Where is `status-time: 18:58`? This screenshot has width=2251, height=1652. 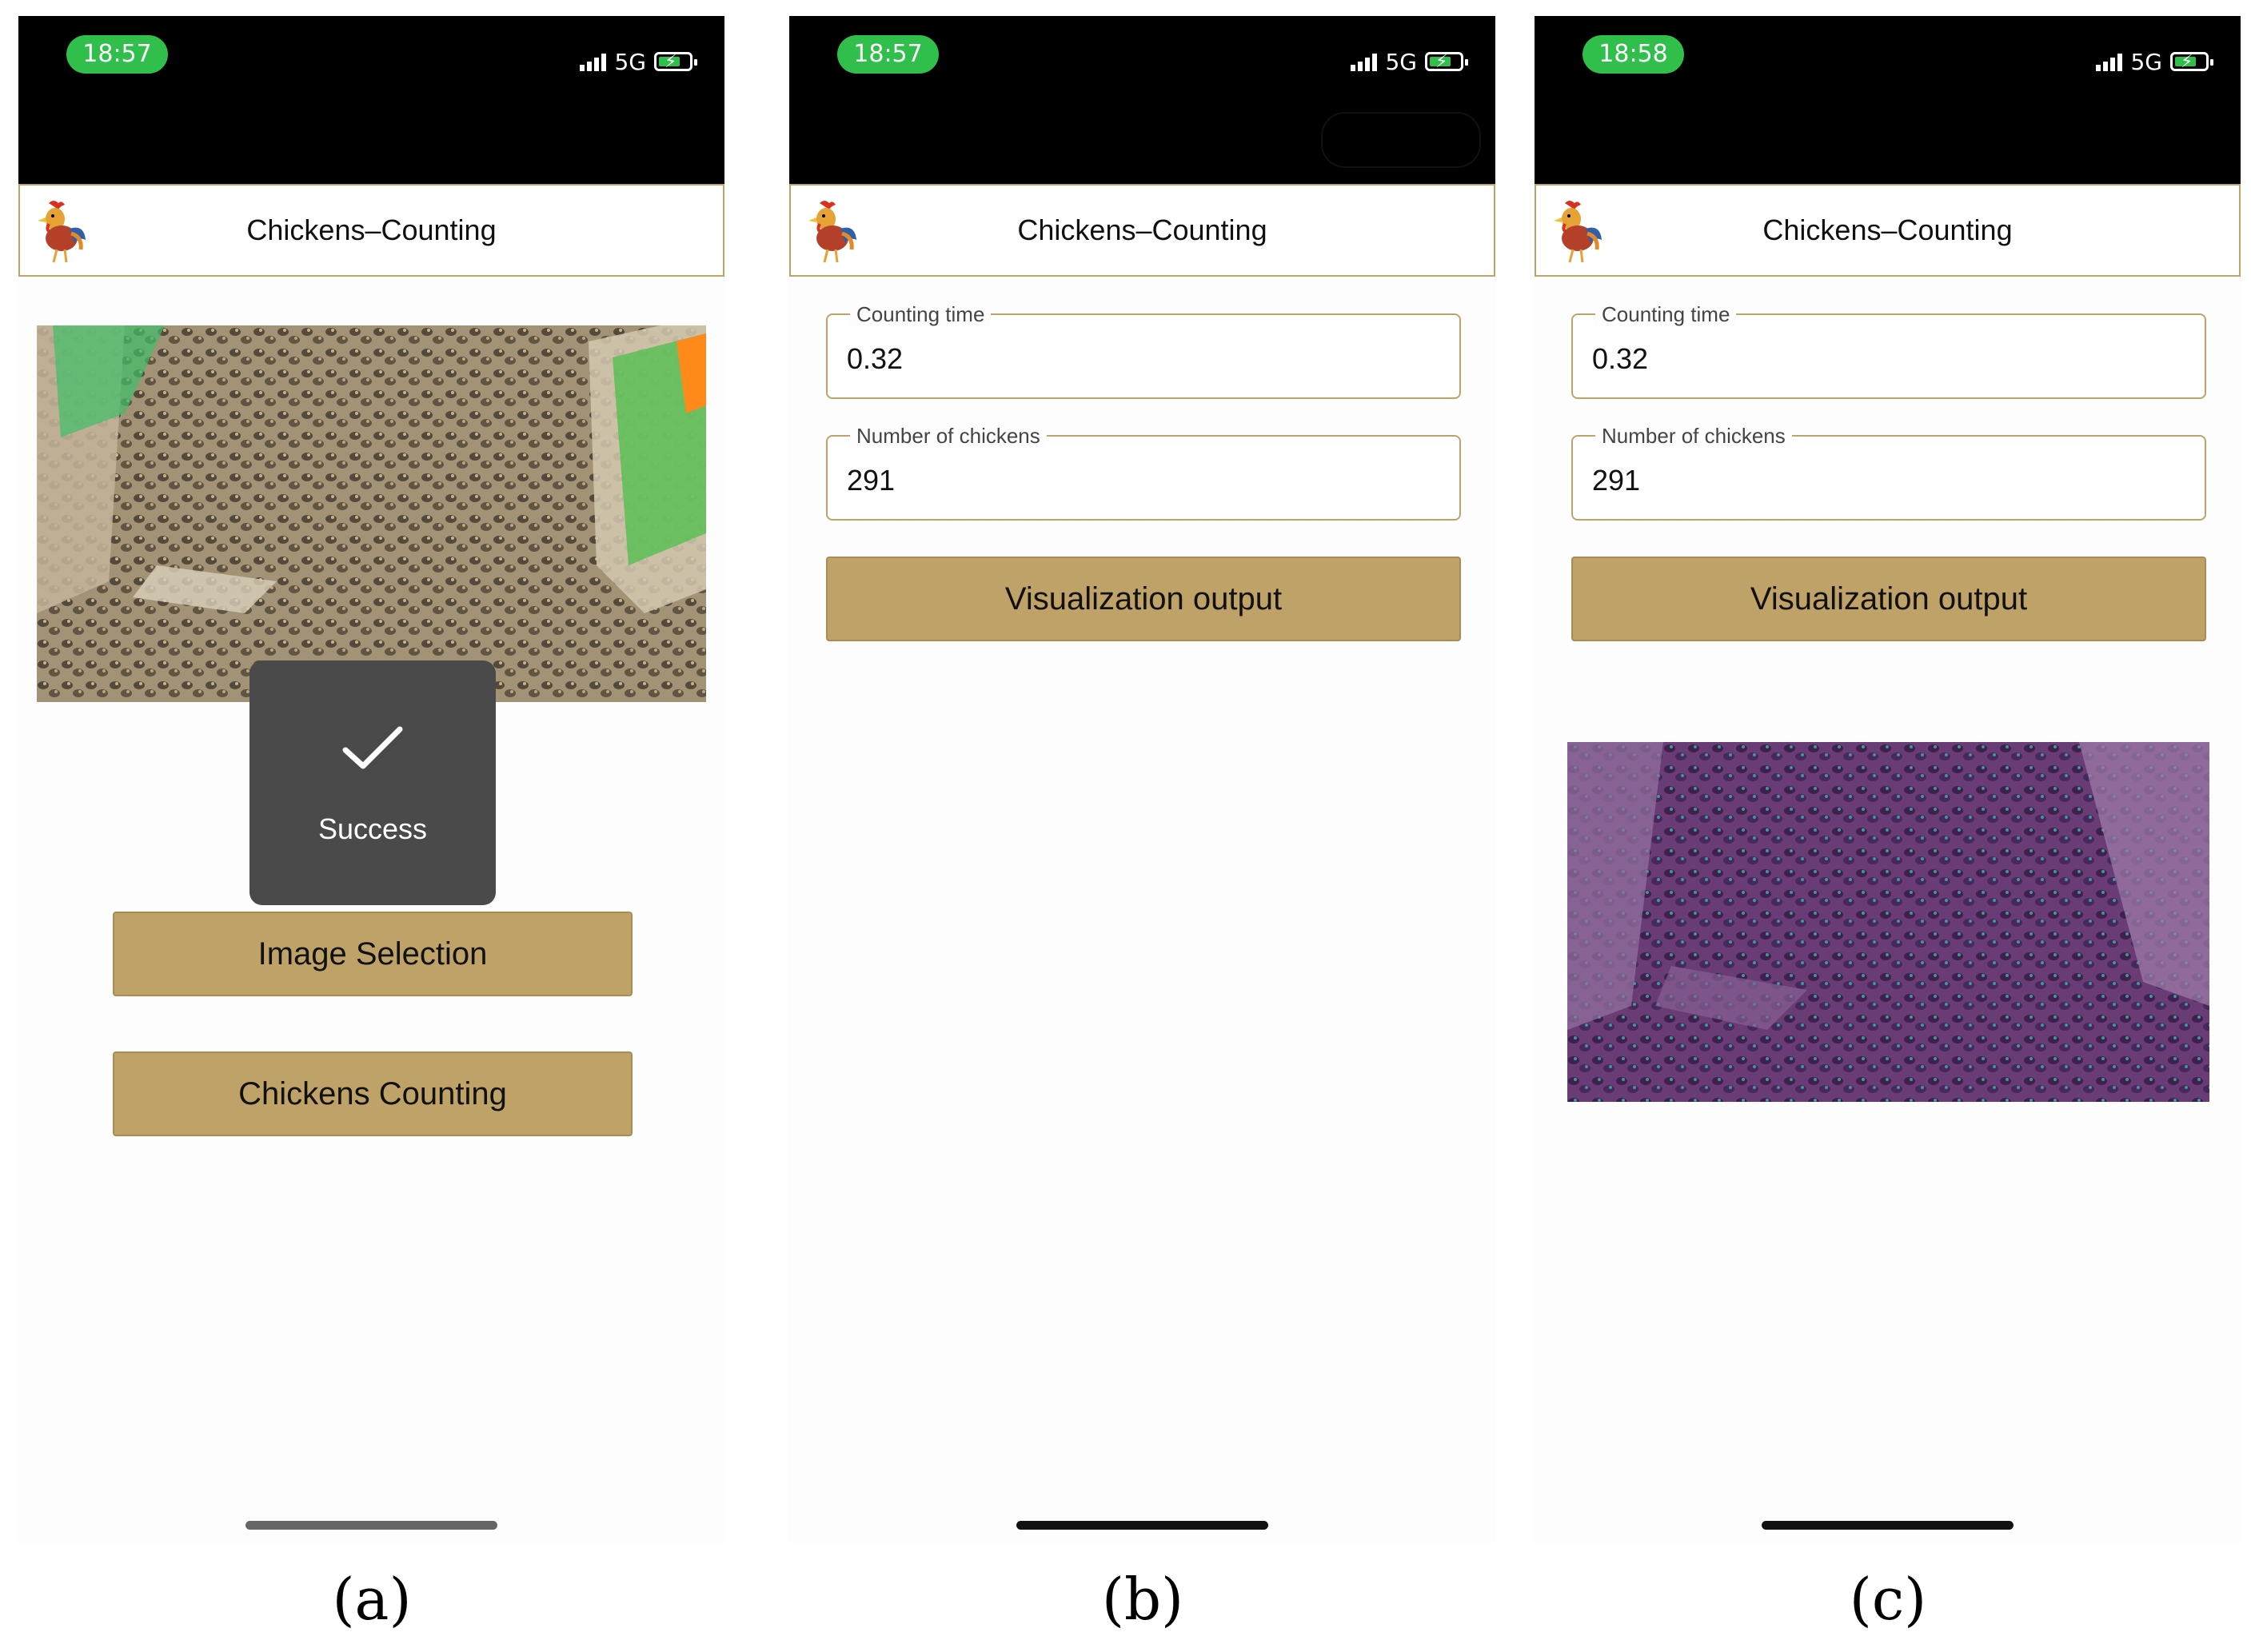 status-time: 18:58 is located at coordinates (1633, 54).